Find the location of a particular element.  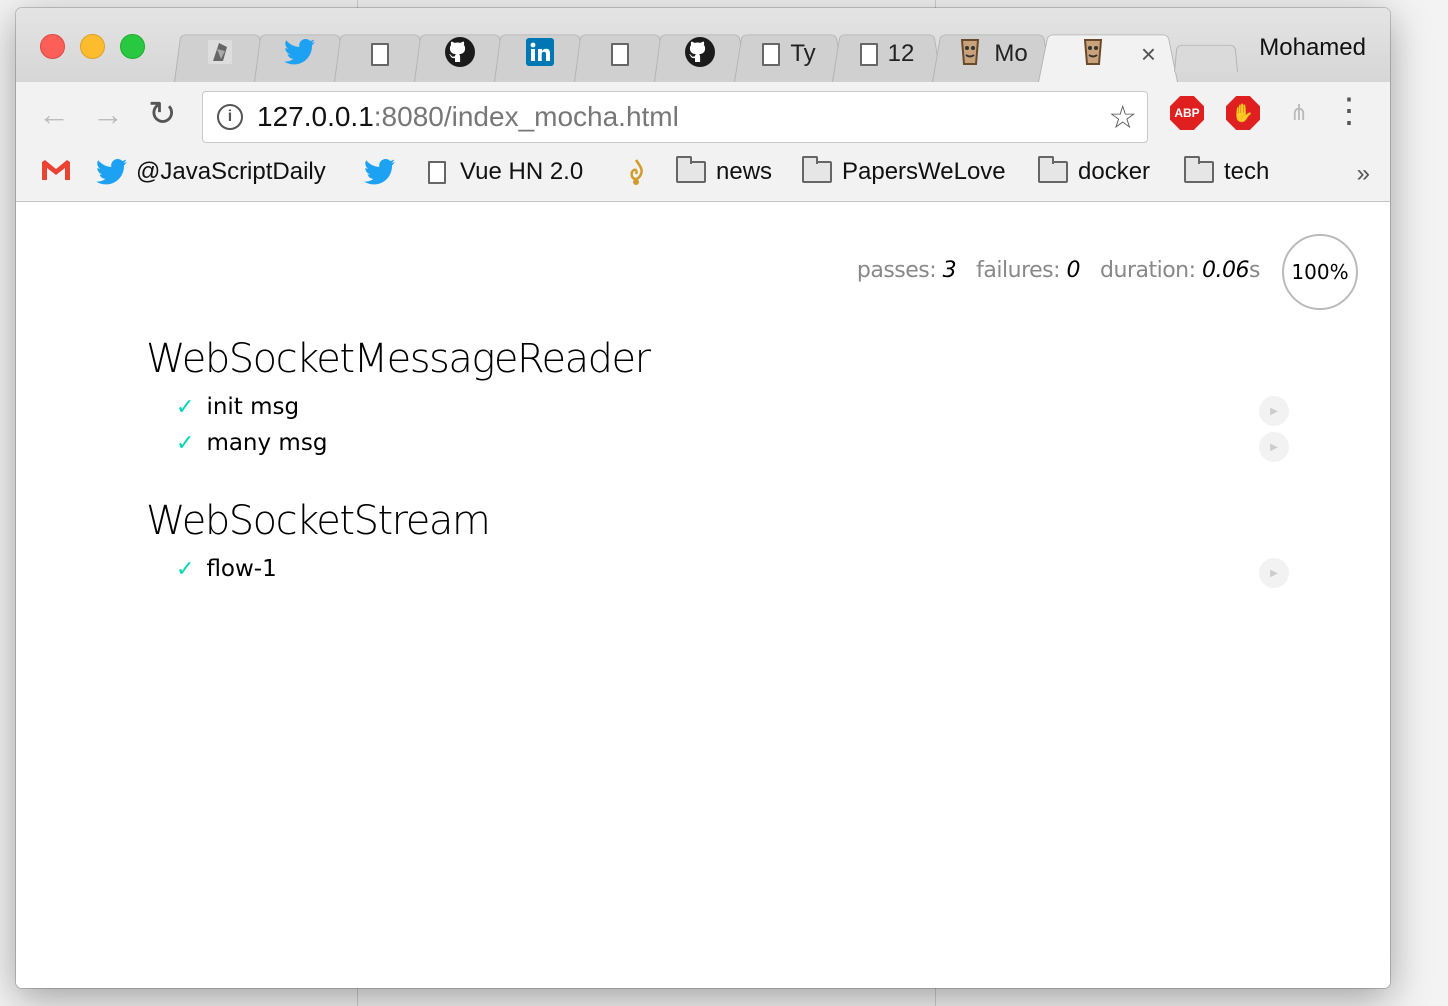

url-text: 127.0.0.1:8080/index_mocha.html is located at coordinates (468, 117).